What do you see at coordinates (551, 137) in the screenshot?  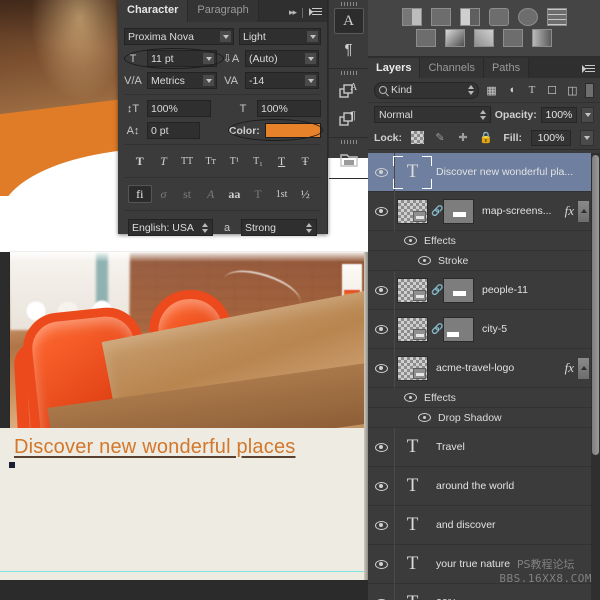 I see `fill-input: 100%` at bounding box center [551, 137].